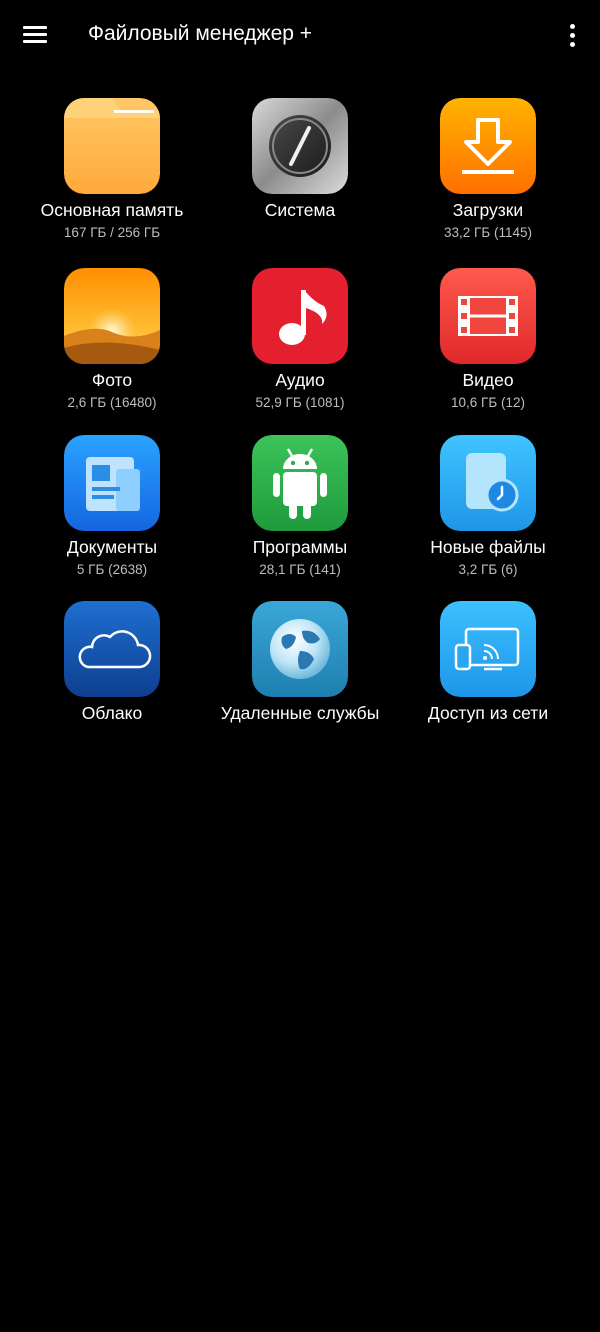 The image size is (600, 1332). I want to click on music-note-icon, so click(300, 316).